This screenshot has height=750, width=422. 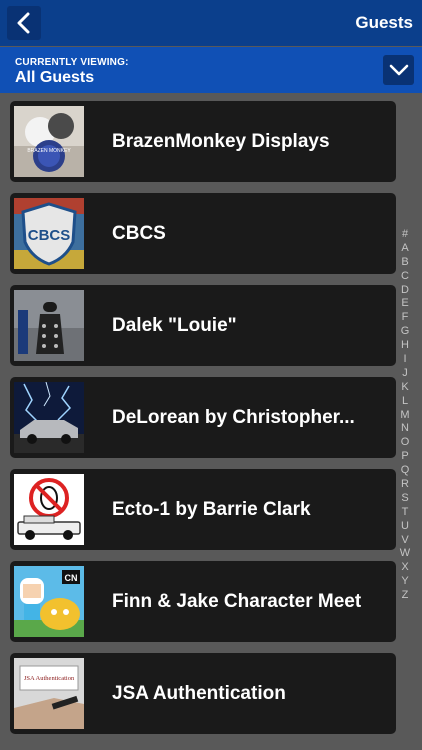 What do you see at coordinates (49, 601) in the screenshot?
I see `guest-thumbnail: CN` at bounding box center [49, 601].